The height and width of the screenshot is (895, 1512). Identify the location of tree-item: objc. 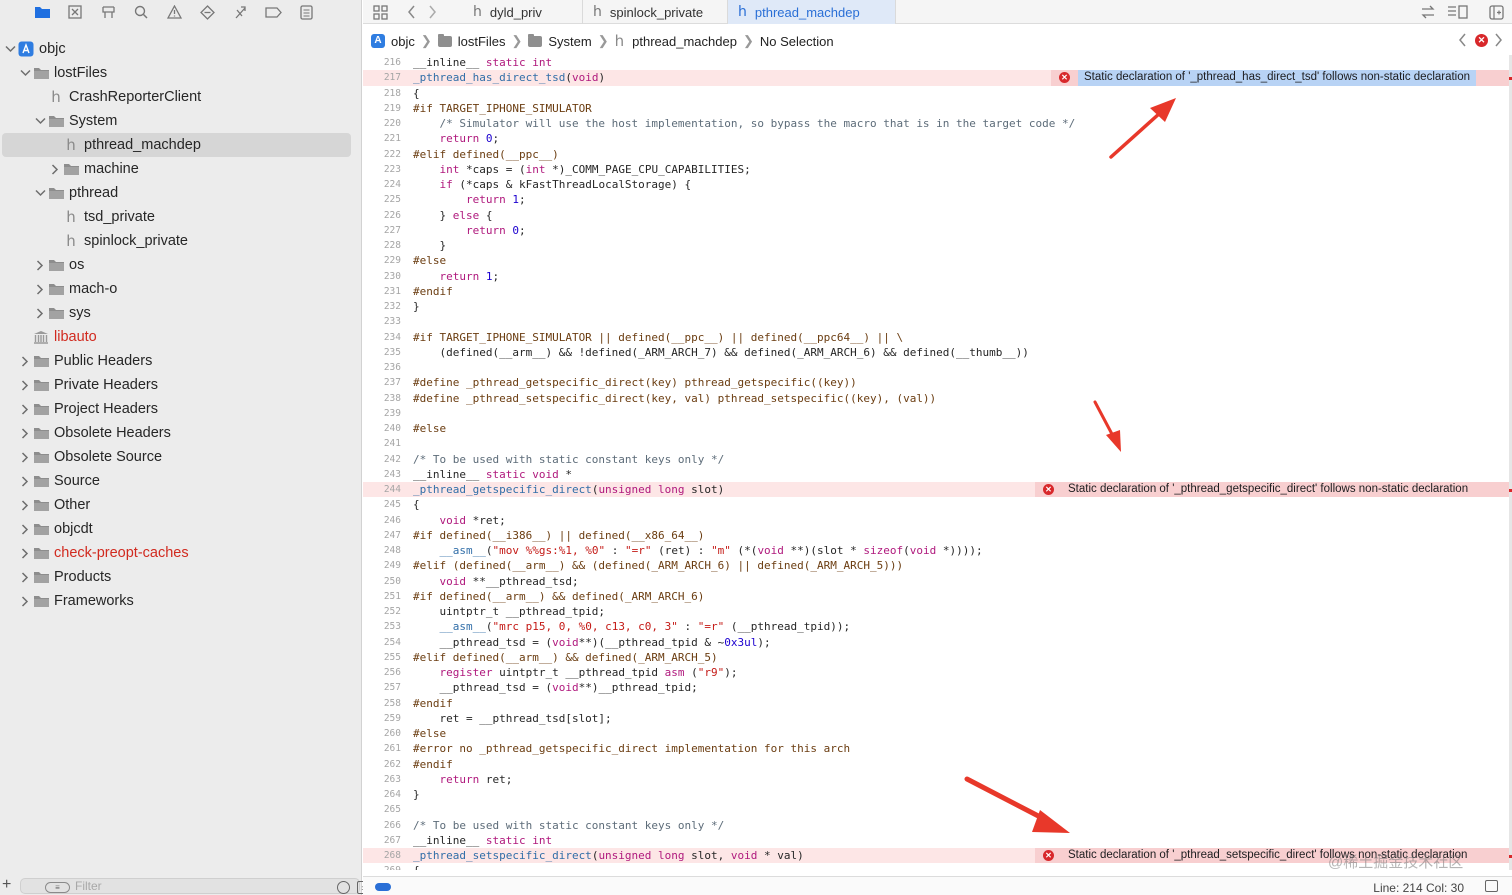
(176, 49).